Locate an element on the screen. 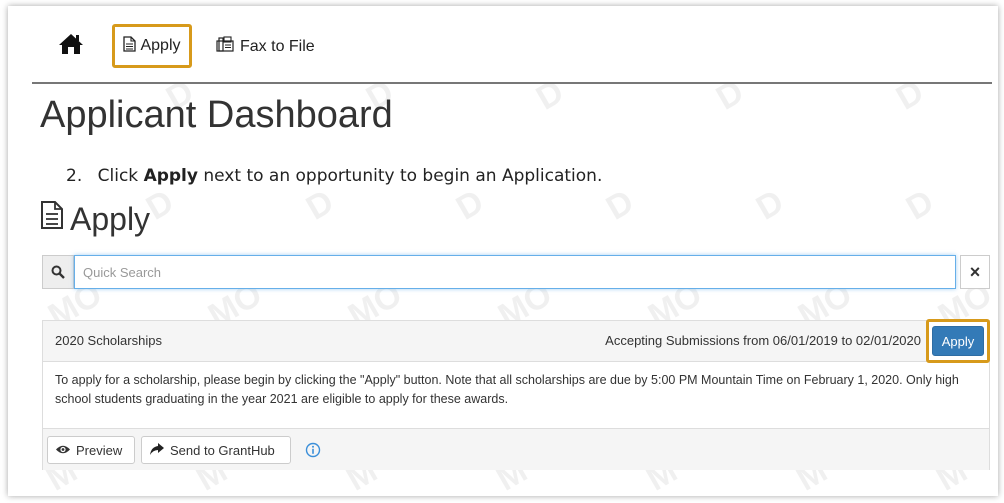 The height and width of the screenshot is (503, 1004). home-icon is located at coordinates (71, 45).